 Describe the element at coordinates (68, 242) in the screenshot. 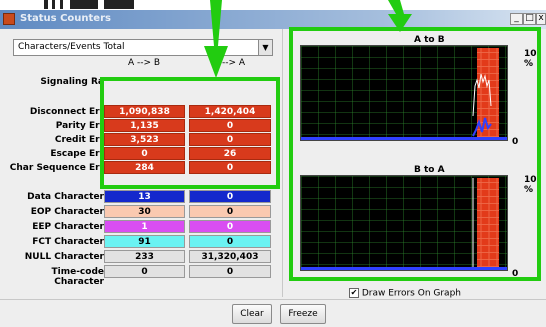

I see `row-label: FCT Character` at that location.